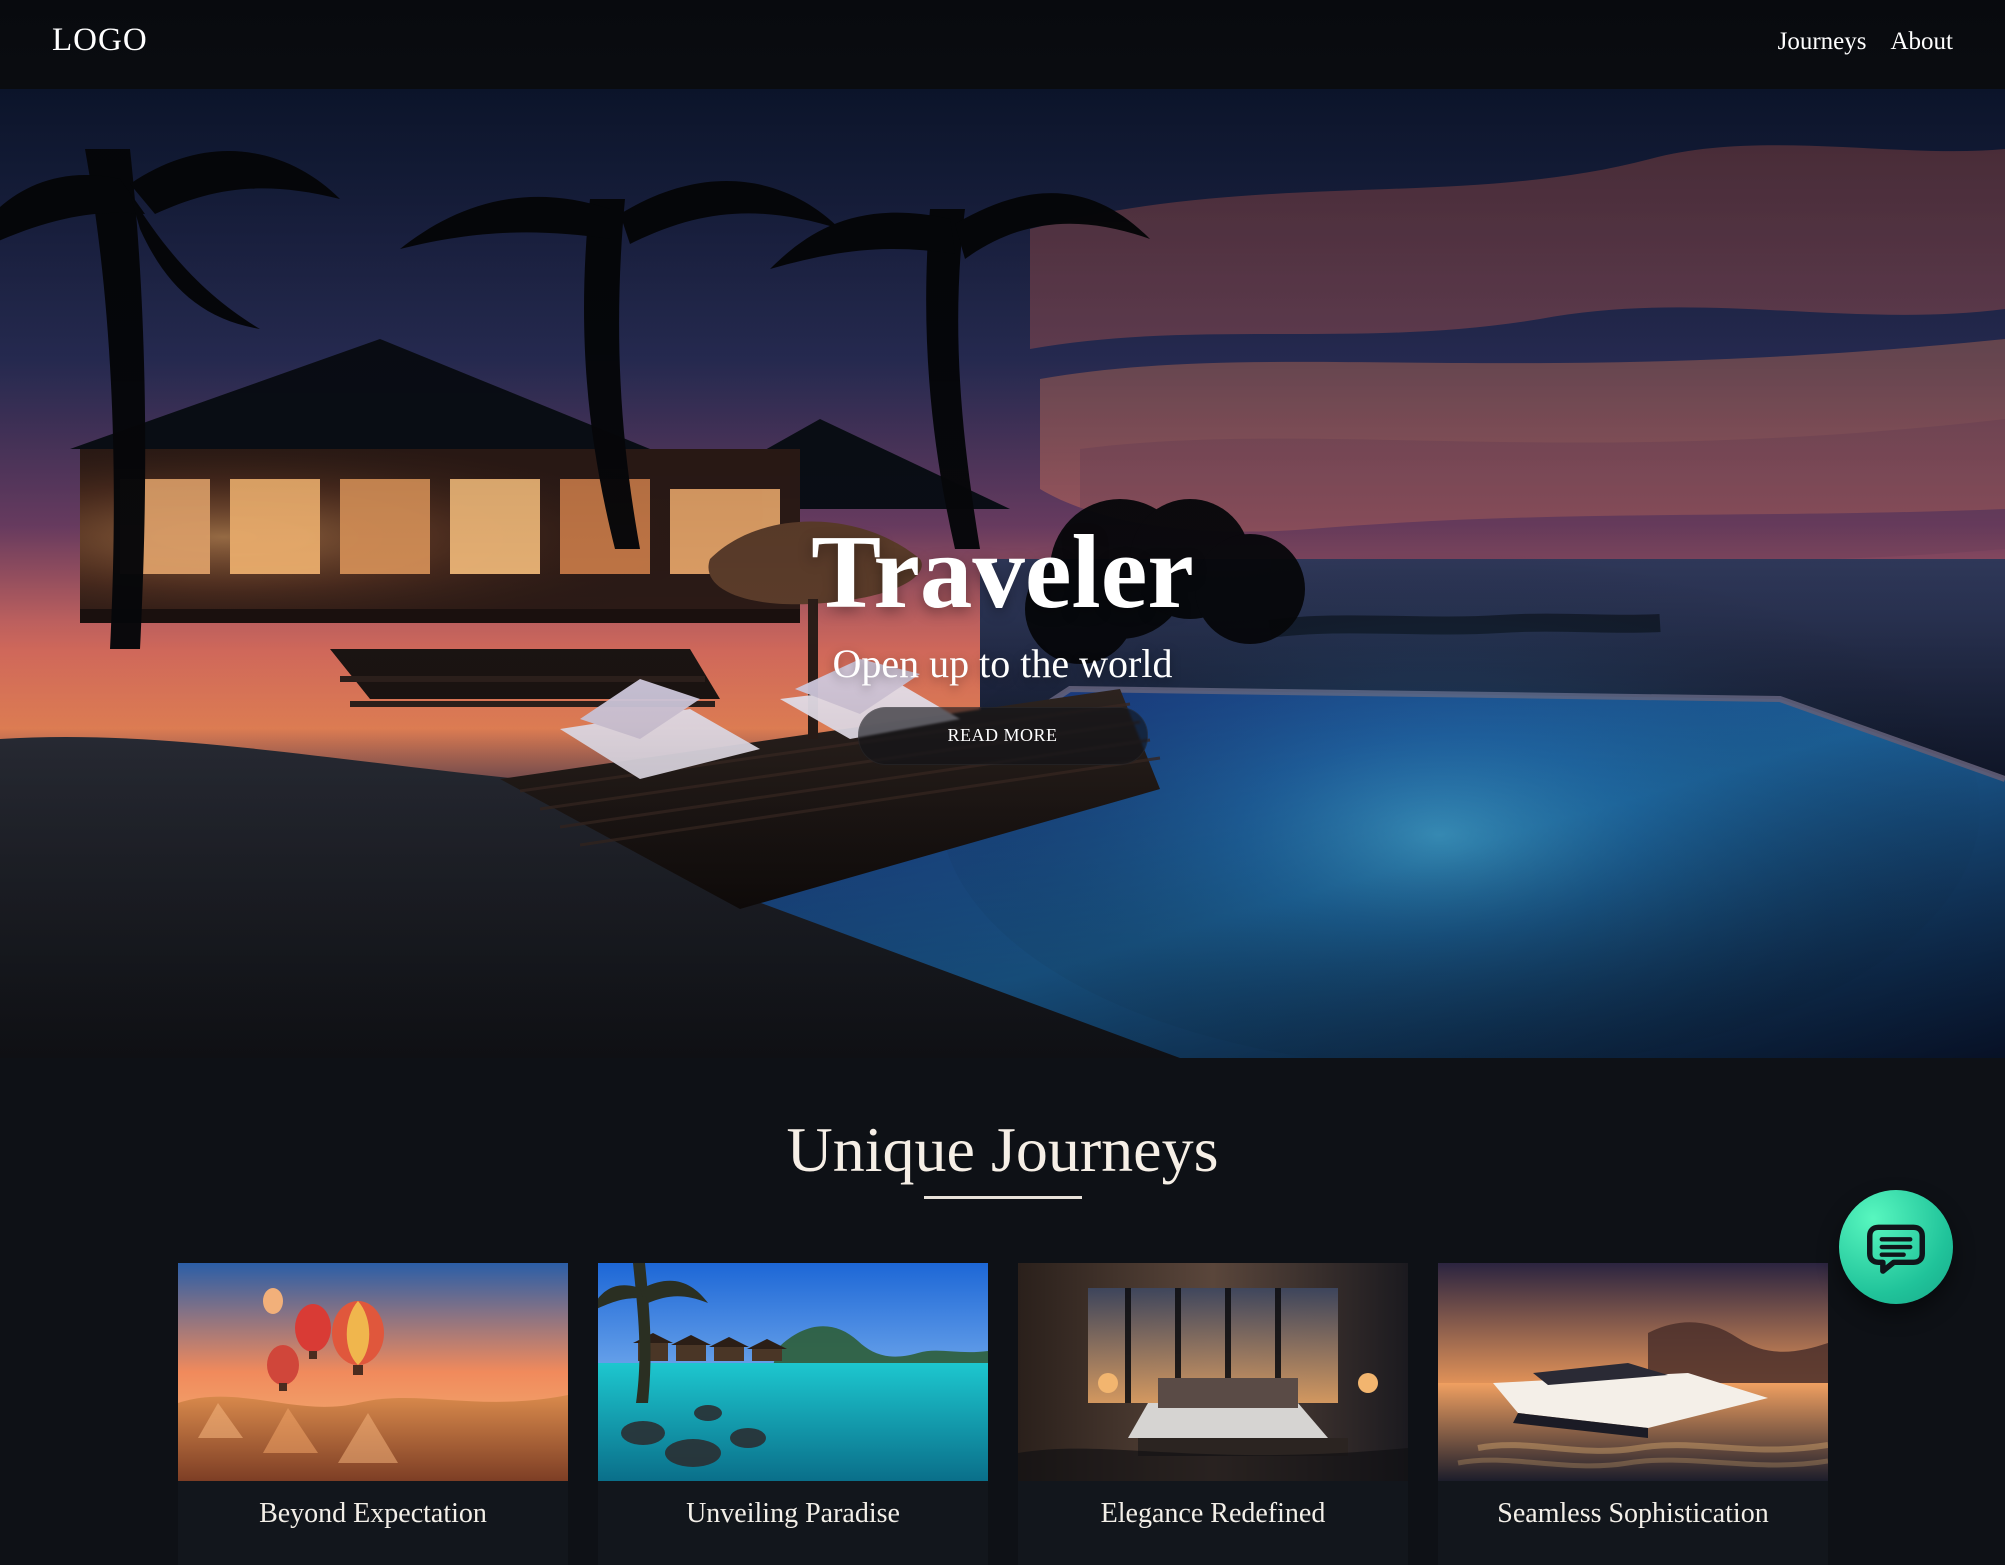 The height and width of the screenshot is (1565, 2005). I want to click on hero-subtitle: Open up to the world, so click(1002, 663).